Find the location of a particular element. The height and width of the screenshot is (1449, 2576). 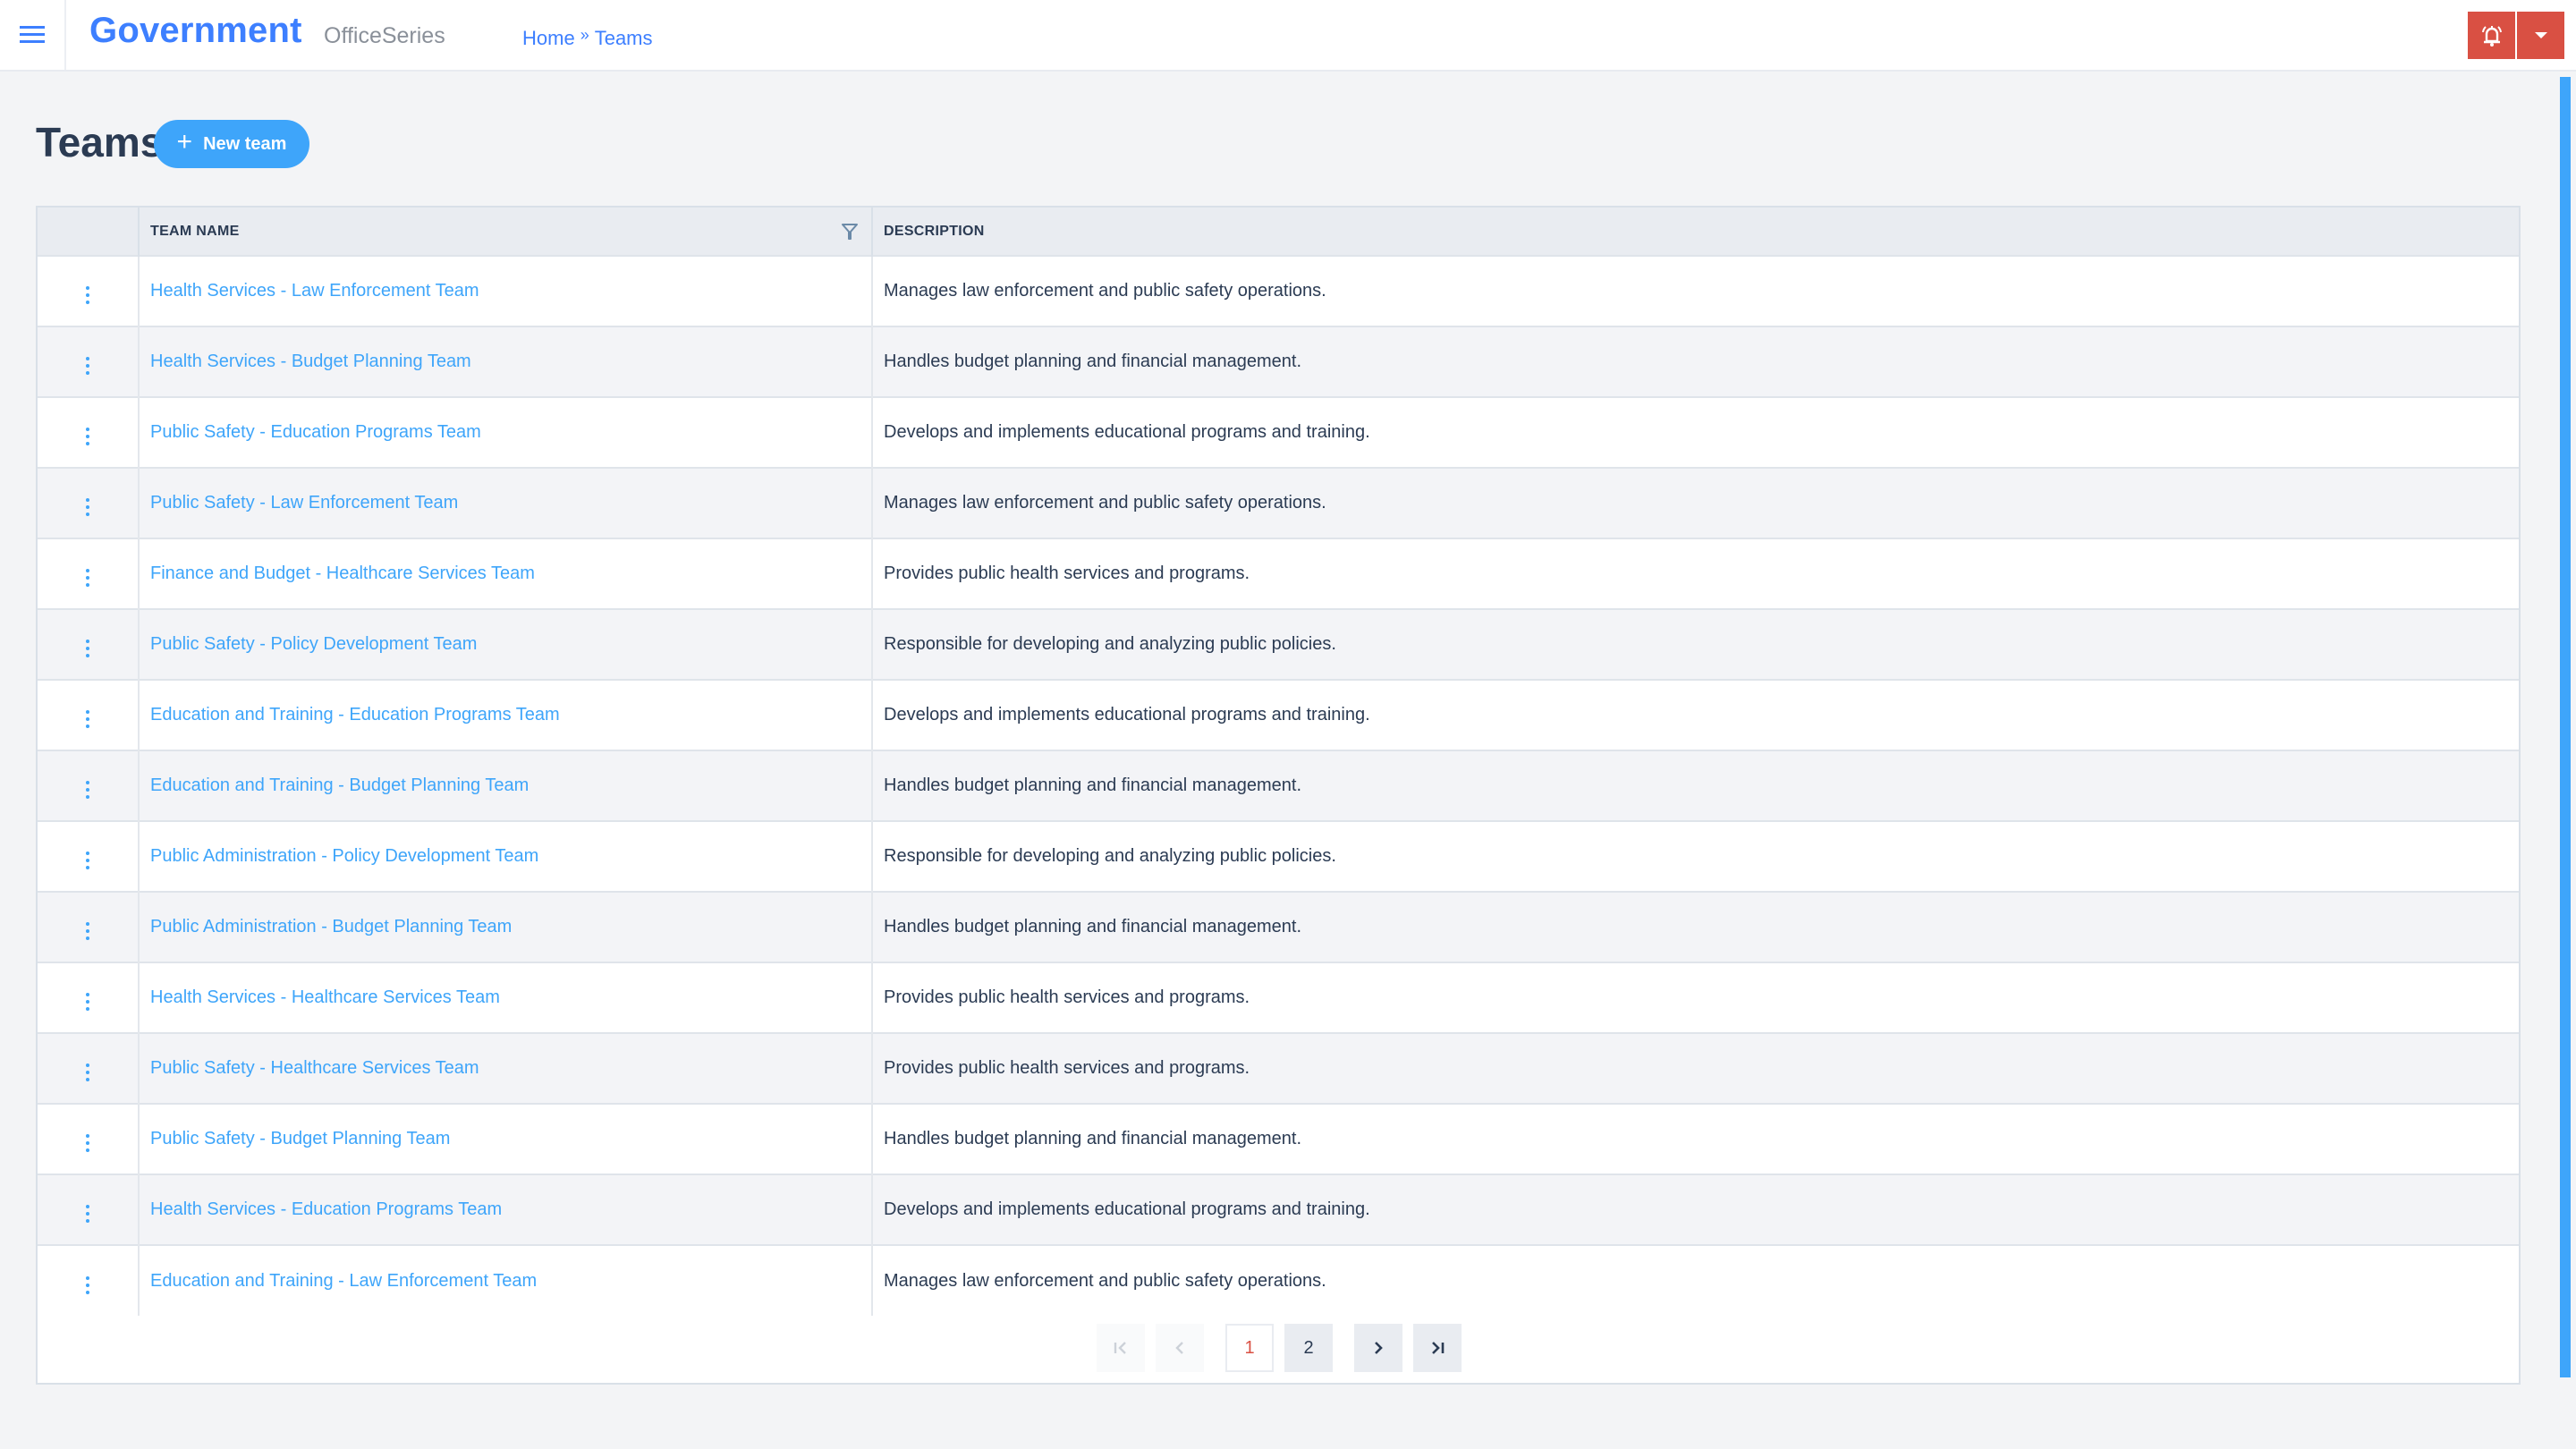

account-dropdown-button is located at coordinates (2540, 35).